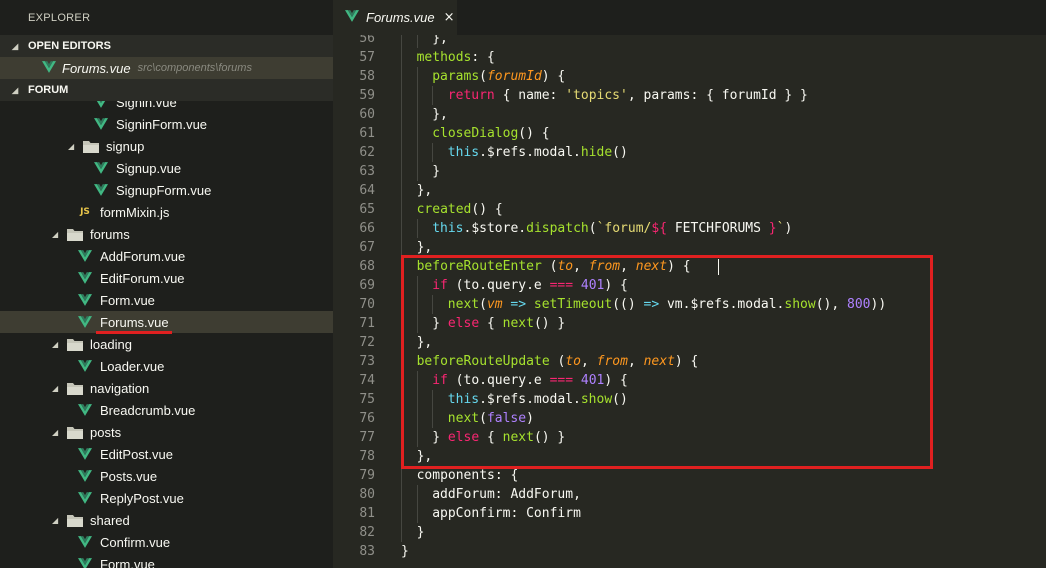 This screenshot has width=1046, height=568. What do you see at coordinates (166, 454) in the screenshot?
I see `file-item: EditPost.vue` at bounding box center [166, 454].